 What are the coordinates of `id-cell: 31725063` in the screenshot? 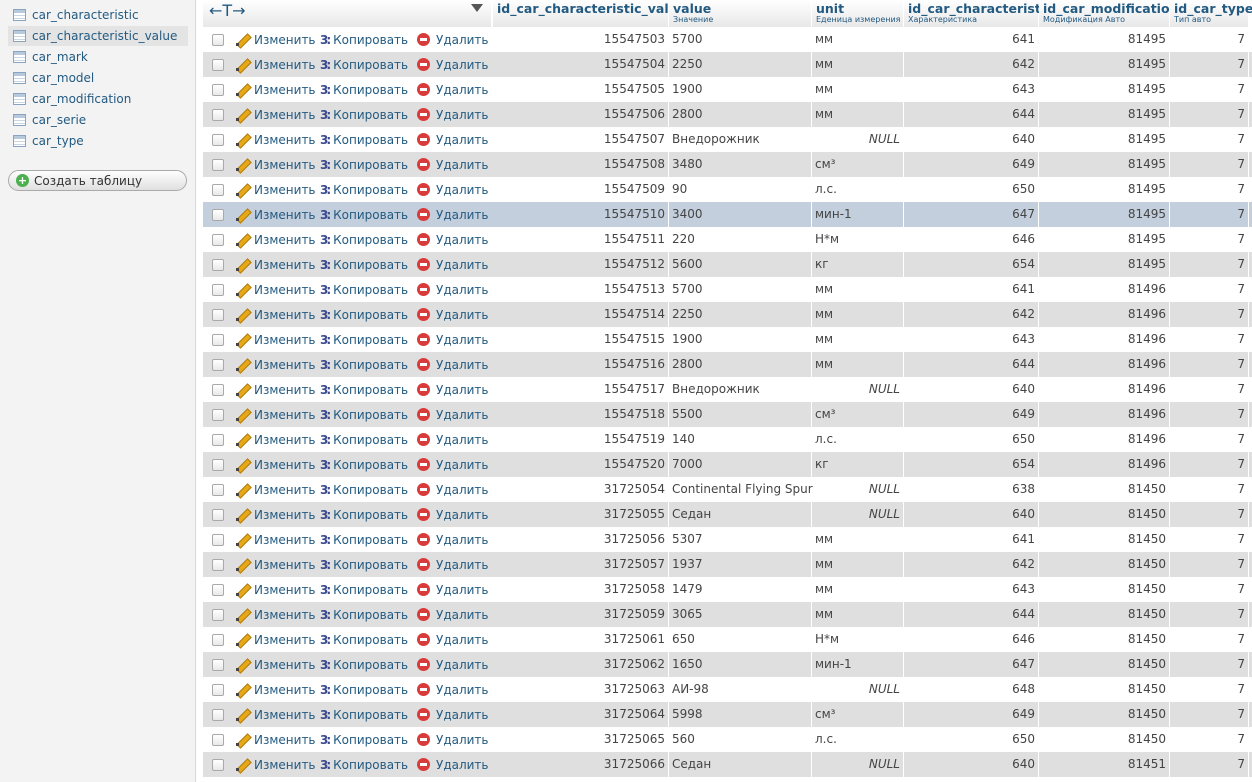 It's located at (581, 689).